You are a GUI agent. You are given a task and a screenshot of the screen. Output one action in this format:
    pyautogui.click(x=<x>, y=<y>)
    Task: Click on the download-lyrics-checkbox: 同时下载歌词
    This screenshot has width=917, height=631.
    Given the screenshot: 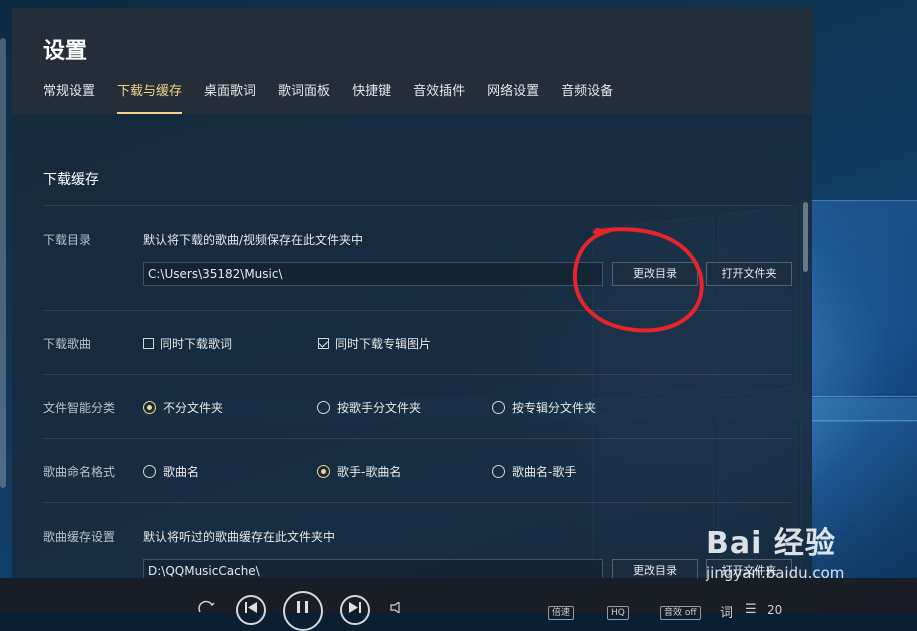 What is the action you would take?
    pyautogui.click(x=187, y=343)
    